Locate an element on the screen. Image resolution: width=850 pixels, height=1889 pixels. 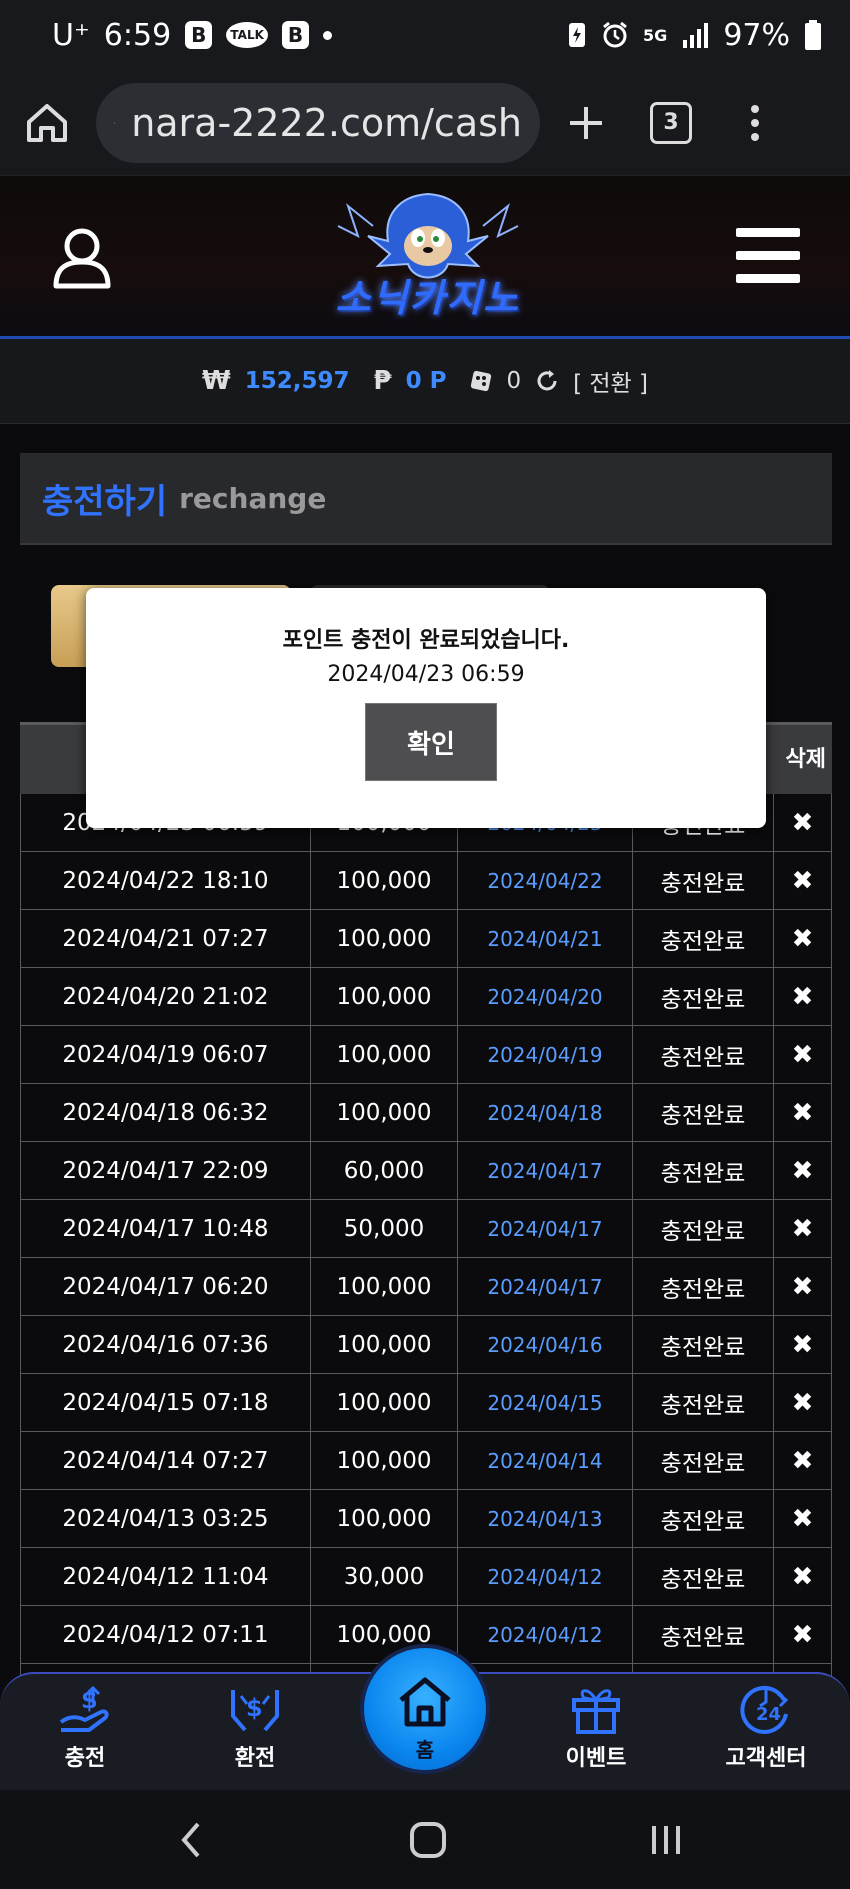
browser-toolbar: nara-2222.com/cash 3 is located at coordinates (425, 123).